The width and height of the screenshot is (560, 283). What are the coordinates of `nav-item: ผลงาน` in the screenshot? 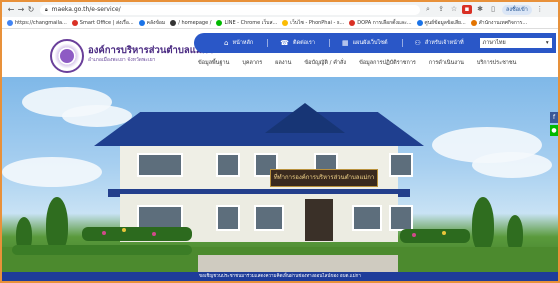 It's located at (283, 63).